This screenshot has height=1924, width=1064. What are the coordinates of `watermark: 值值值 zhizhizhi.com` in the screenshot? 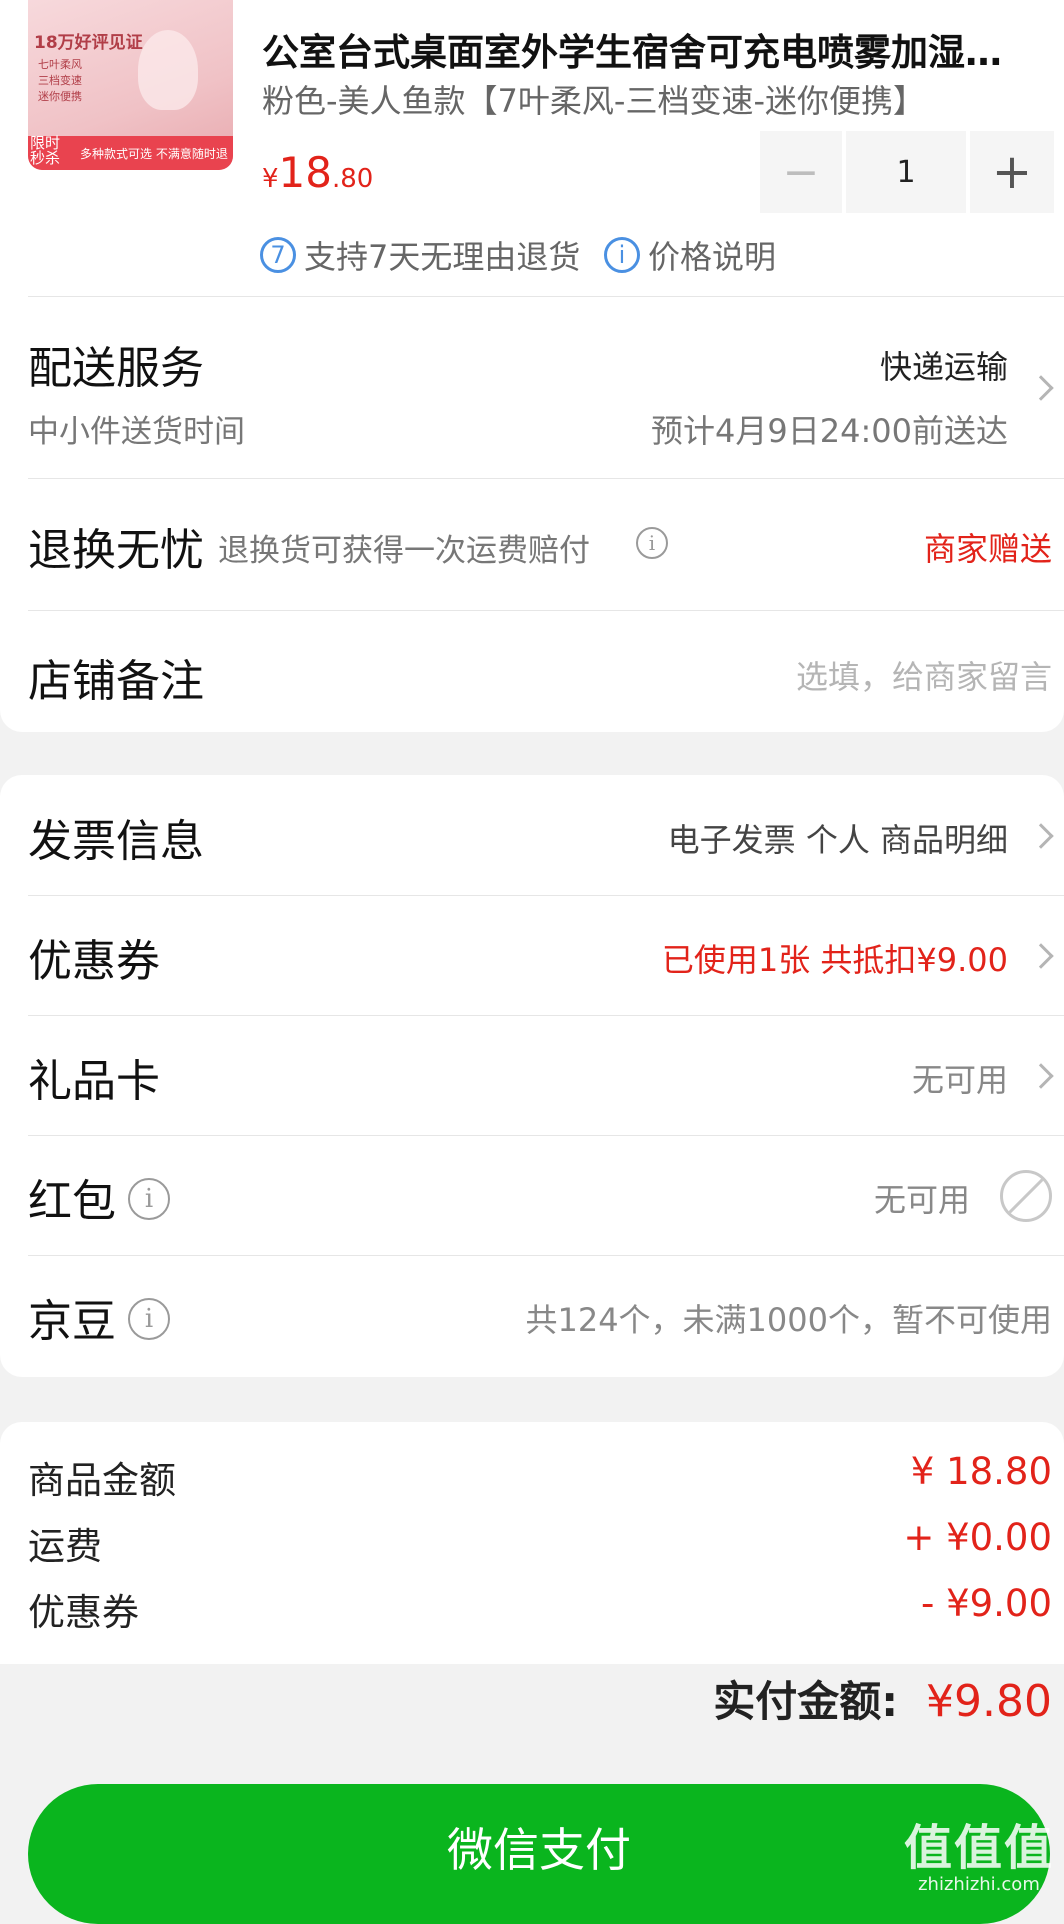 It's located at (979, 1851).